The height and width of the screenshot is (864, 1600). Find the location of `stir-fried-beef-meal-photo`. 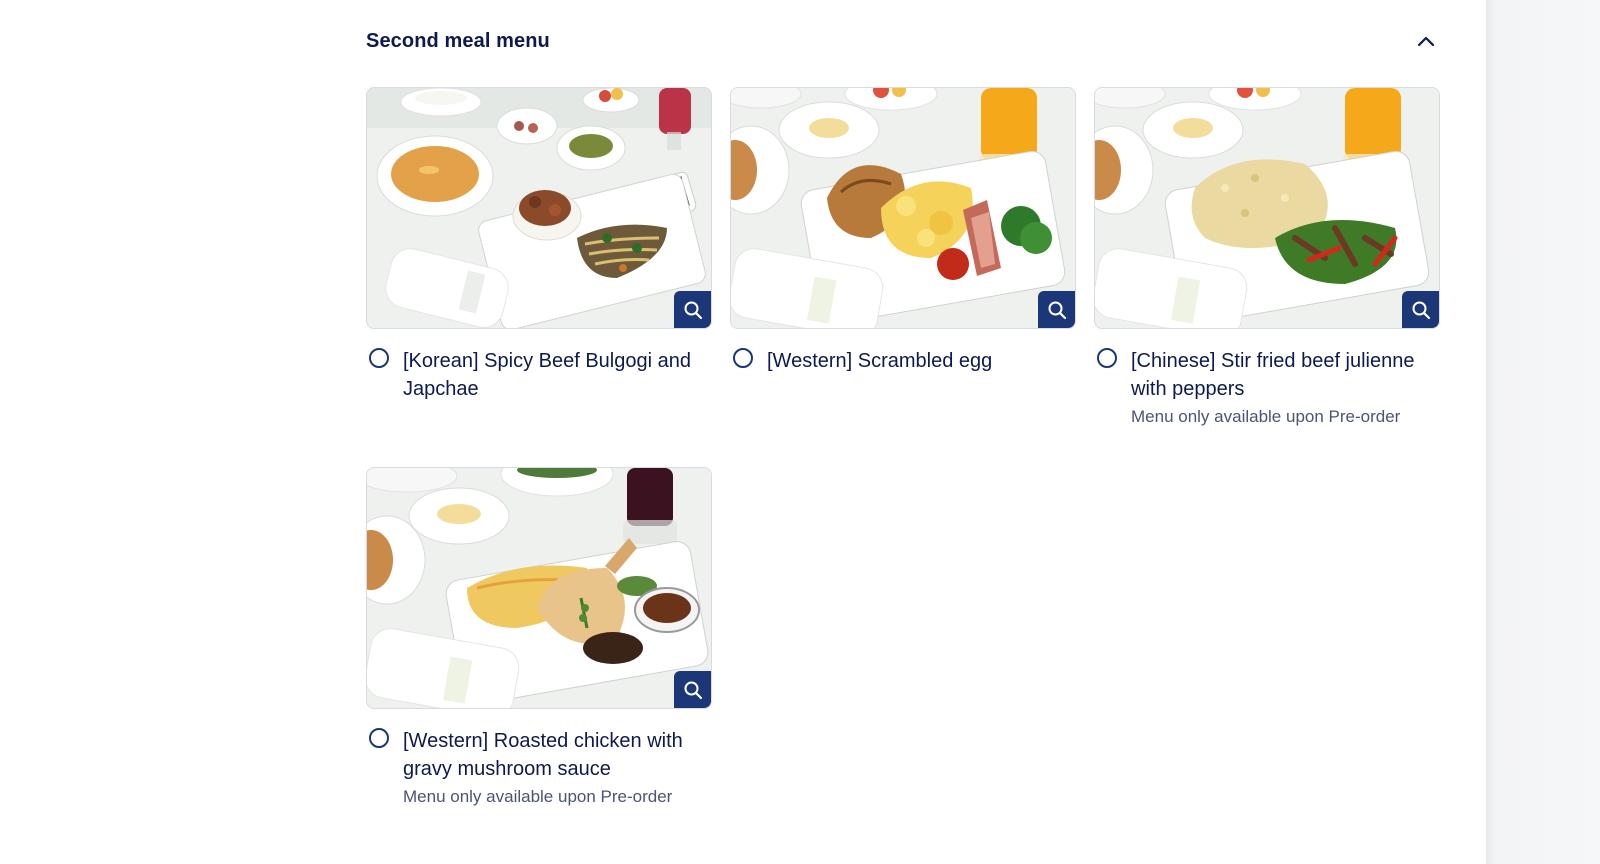

stir-fried-beef-meal-photo is located at coordinates (1267, 208).